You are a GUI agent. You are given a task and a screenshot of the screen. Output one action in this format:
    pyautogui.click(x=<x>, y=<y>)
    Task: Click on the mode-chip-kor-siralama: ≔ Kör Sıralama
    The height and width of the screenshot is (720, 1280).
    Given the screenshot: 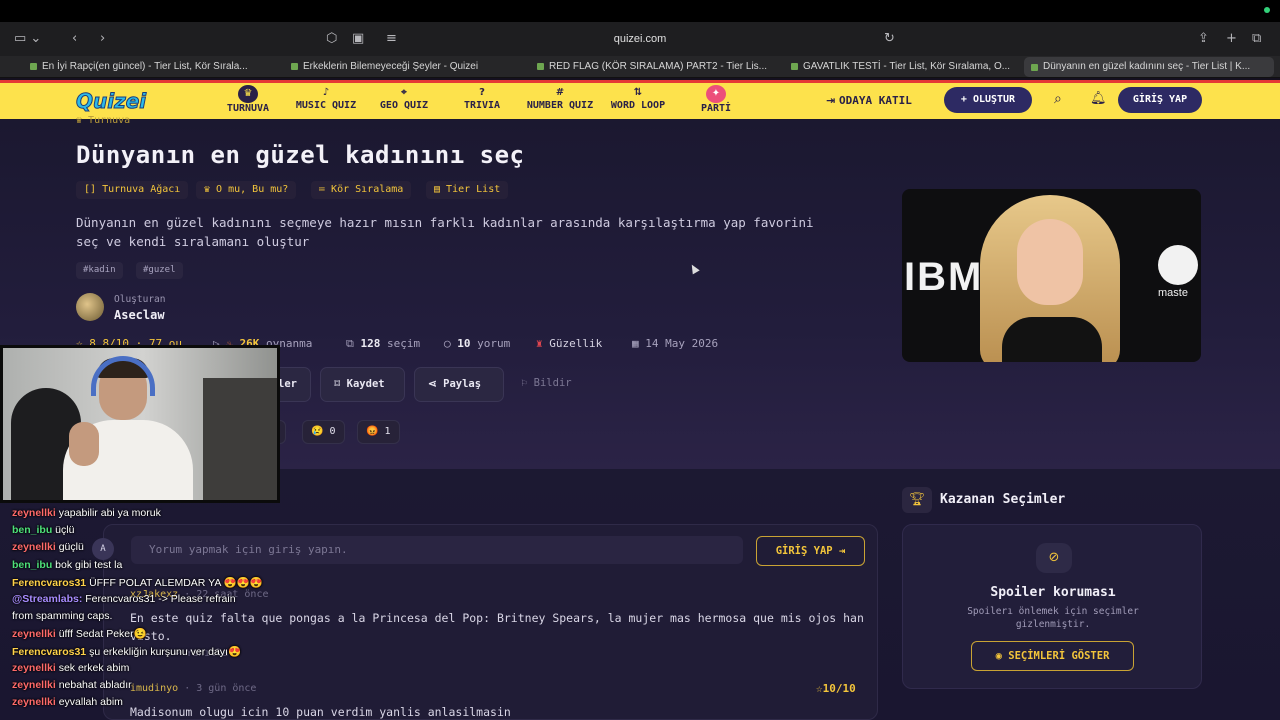 What is the action you would take?
    pyautogui.click(x=361, y=190)
    